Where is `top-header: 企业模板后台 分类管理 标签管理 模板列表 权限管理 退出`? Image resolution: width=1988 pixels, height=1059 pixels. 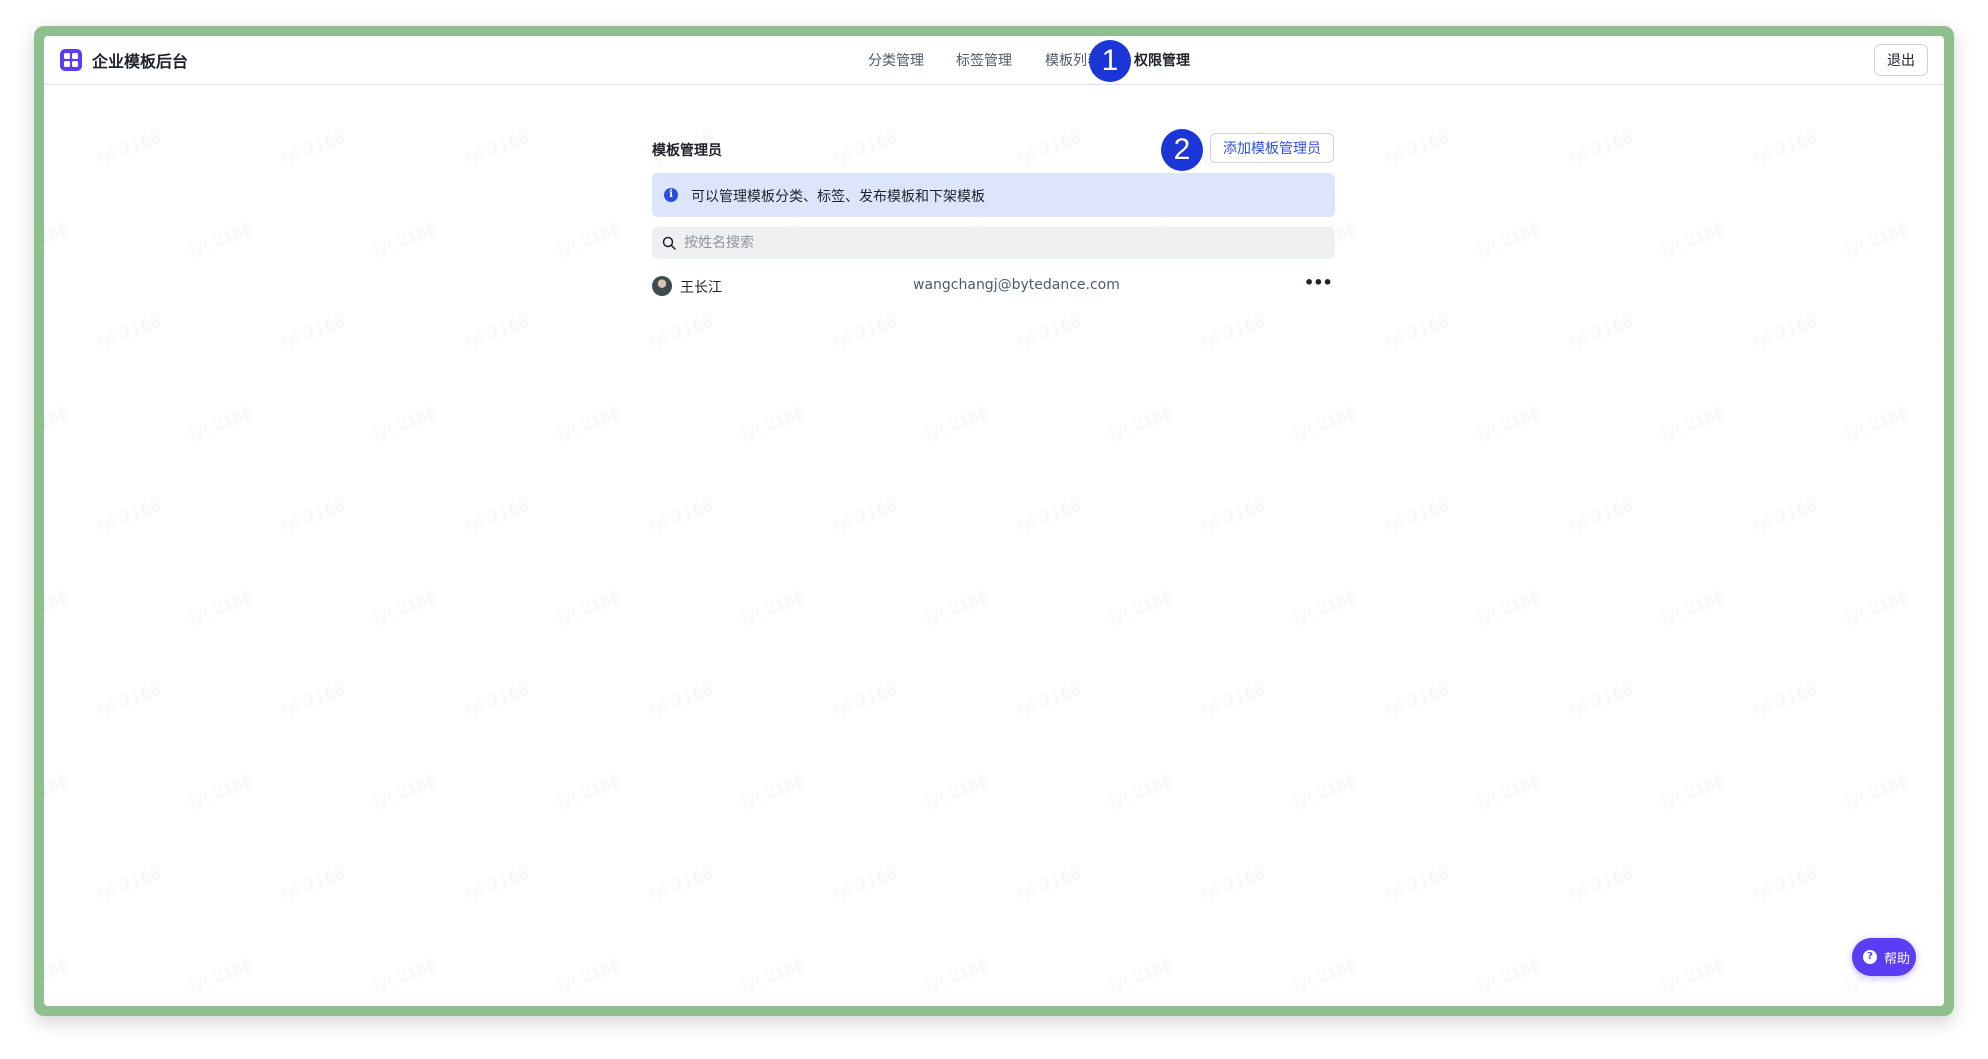 top-header: 企业模板后台 分类管理 标签管理 模板列表 权限管理 退出 is located at coordinates (994, 60).